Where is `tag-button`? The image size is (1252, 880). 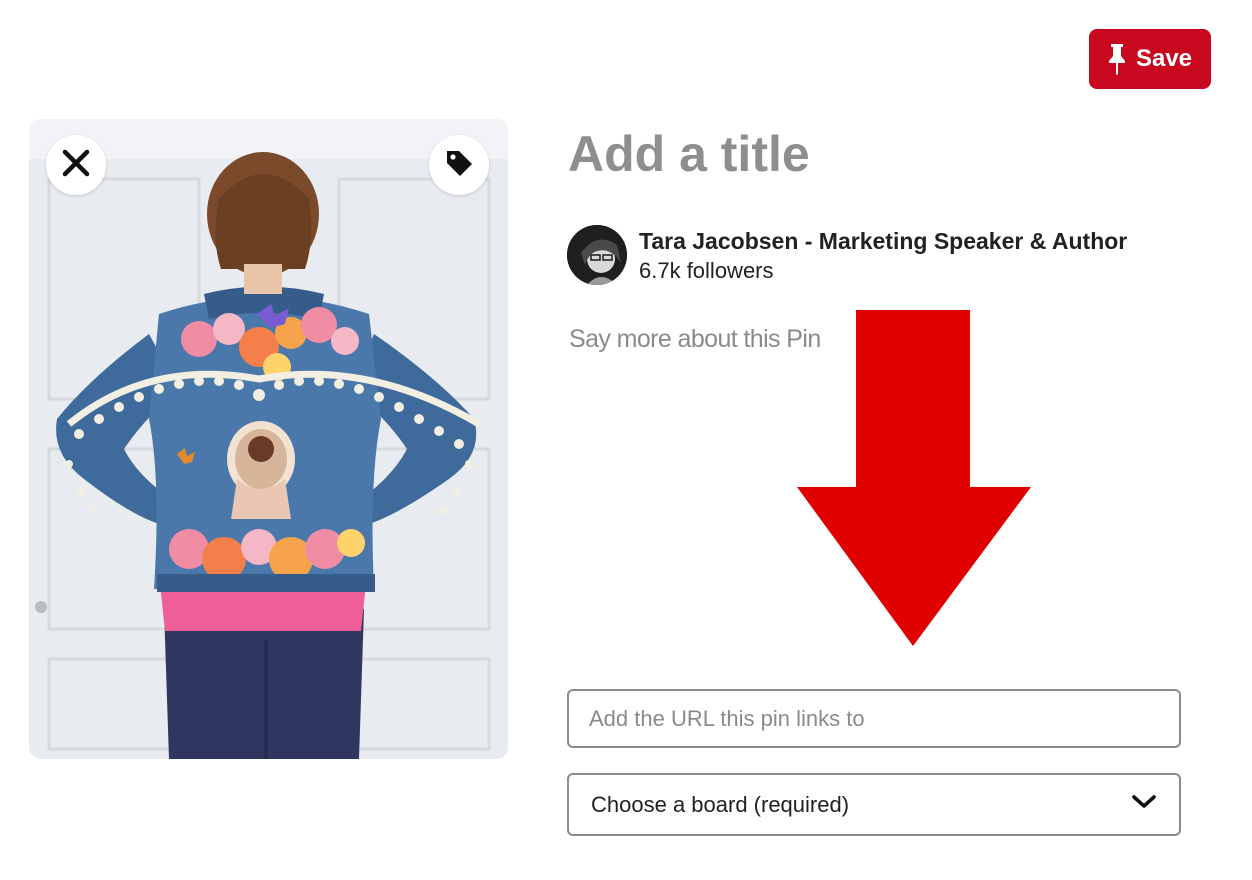
tag-button is located at coordinates (459, 165).